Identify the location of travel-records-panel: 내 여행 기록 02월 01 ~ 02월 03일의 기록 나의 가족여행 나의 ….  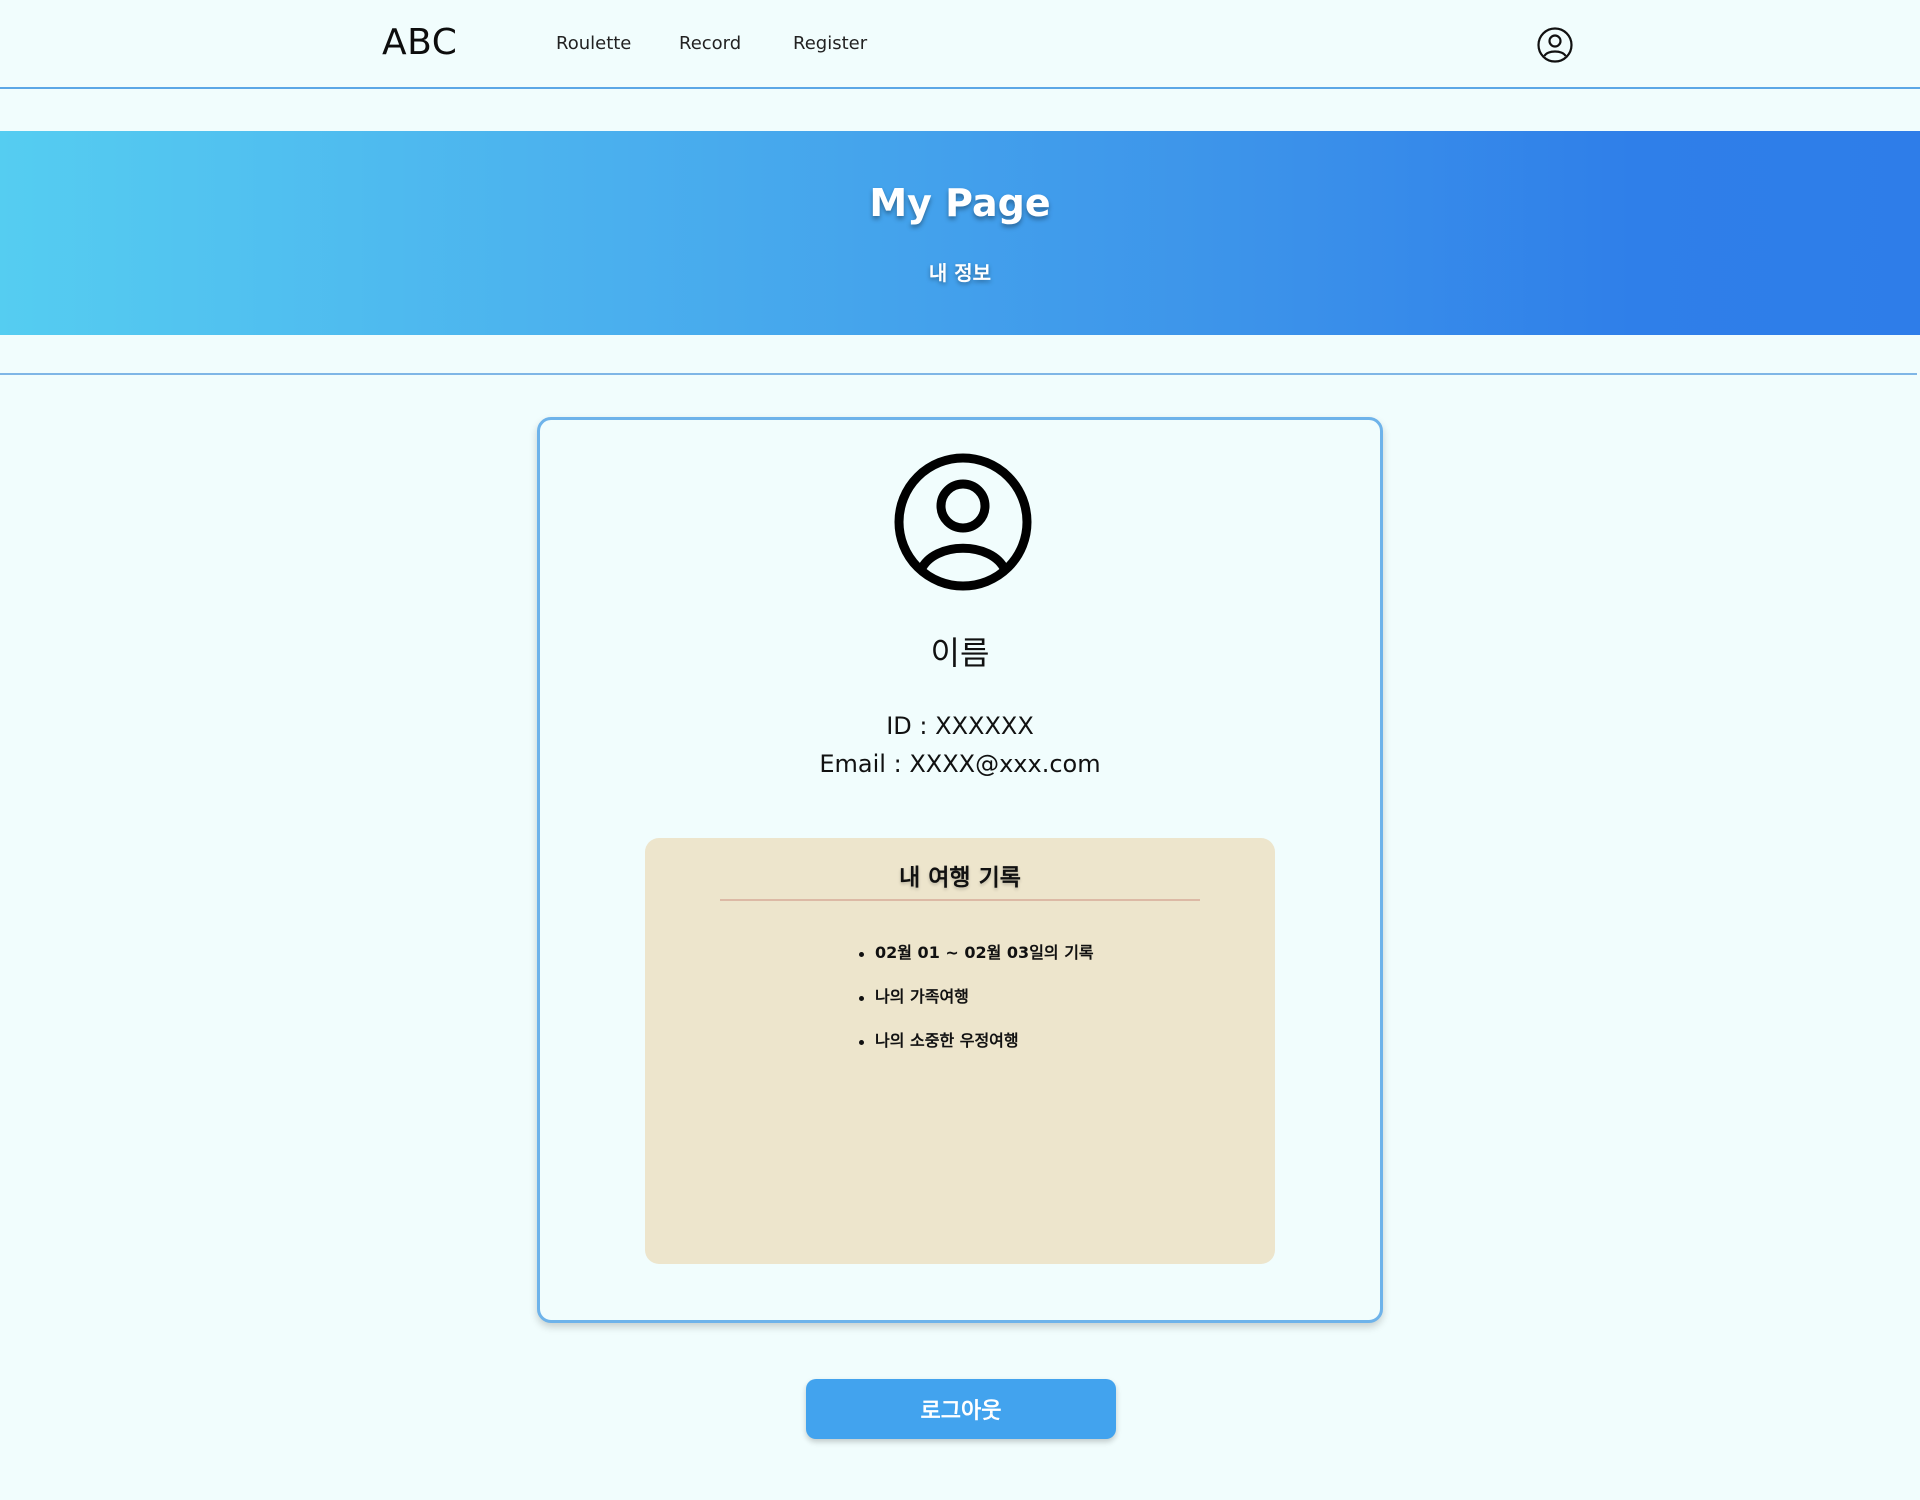
(960, 1051).